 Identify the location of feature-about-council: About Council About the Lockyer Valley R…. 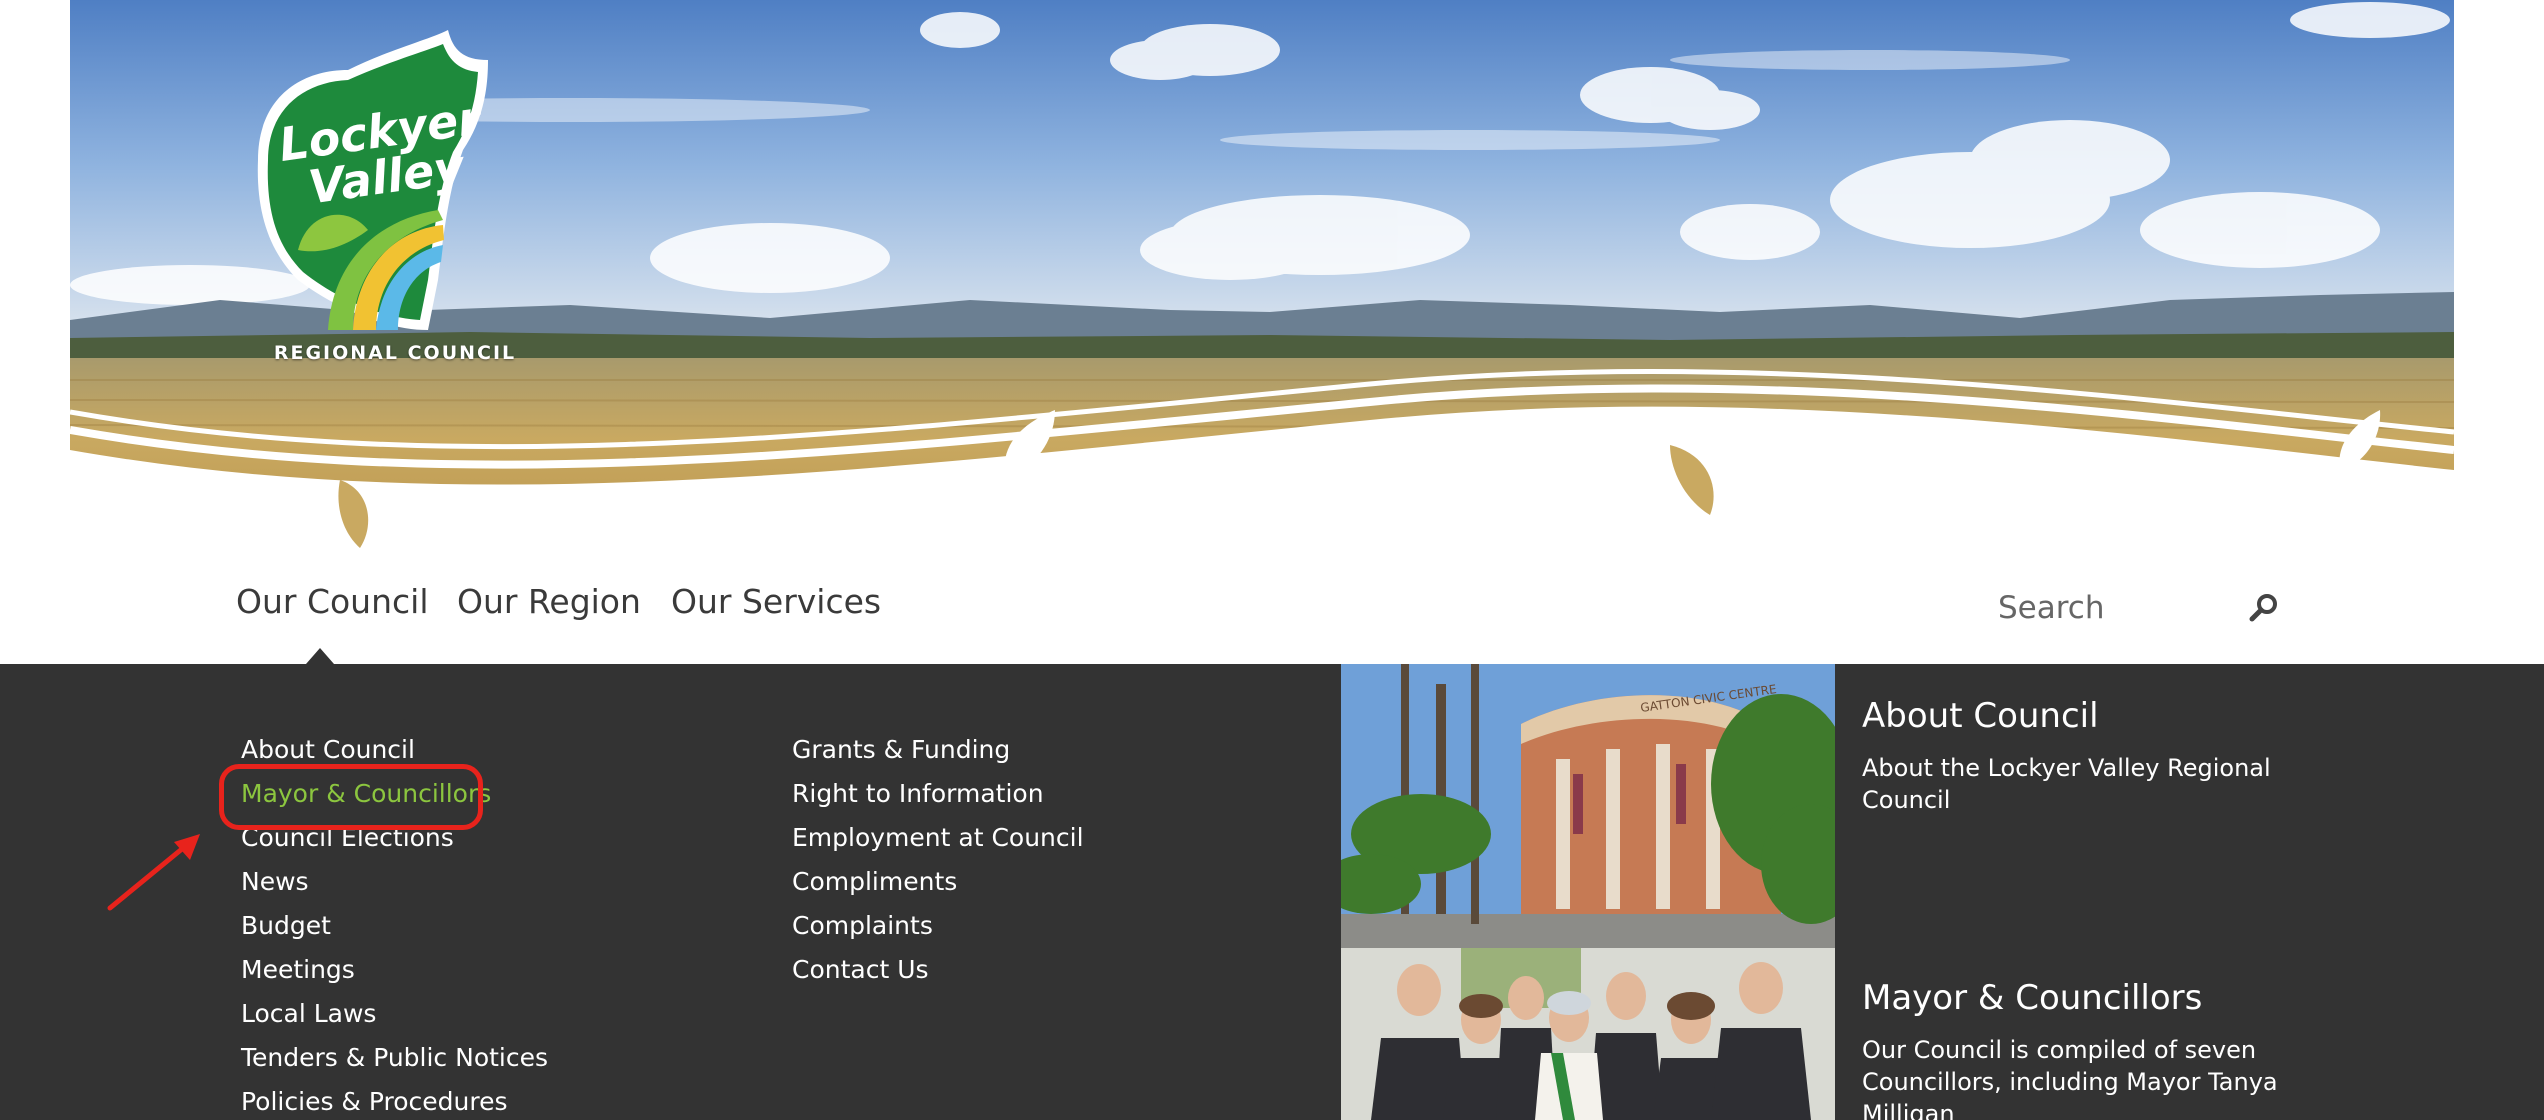
(2082, 753).